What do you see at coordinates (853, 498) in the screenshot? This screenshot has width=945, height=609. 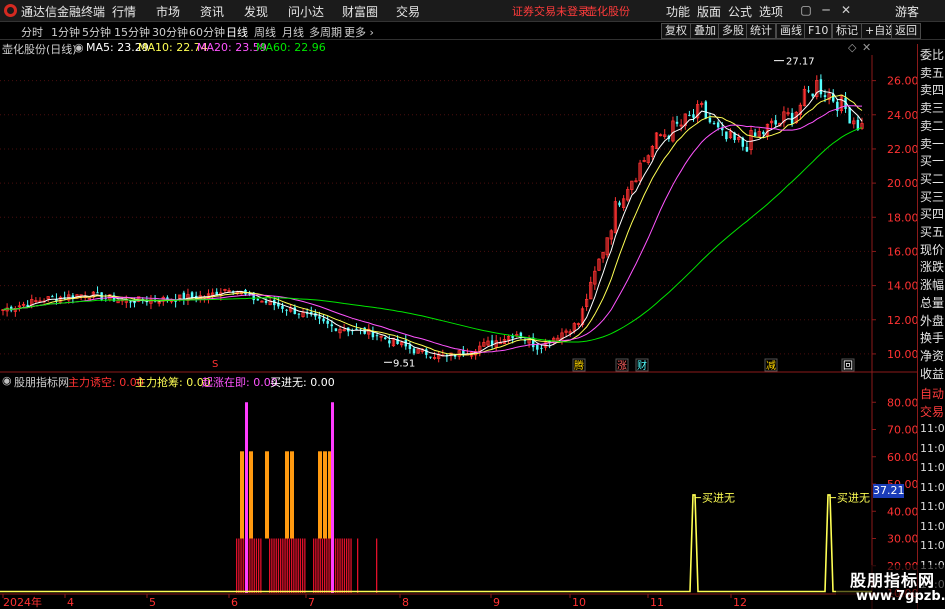 I see `buy-signal-label: 买进无` at bounding box center [853, 498].